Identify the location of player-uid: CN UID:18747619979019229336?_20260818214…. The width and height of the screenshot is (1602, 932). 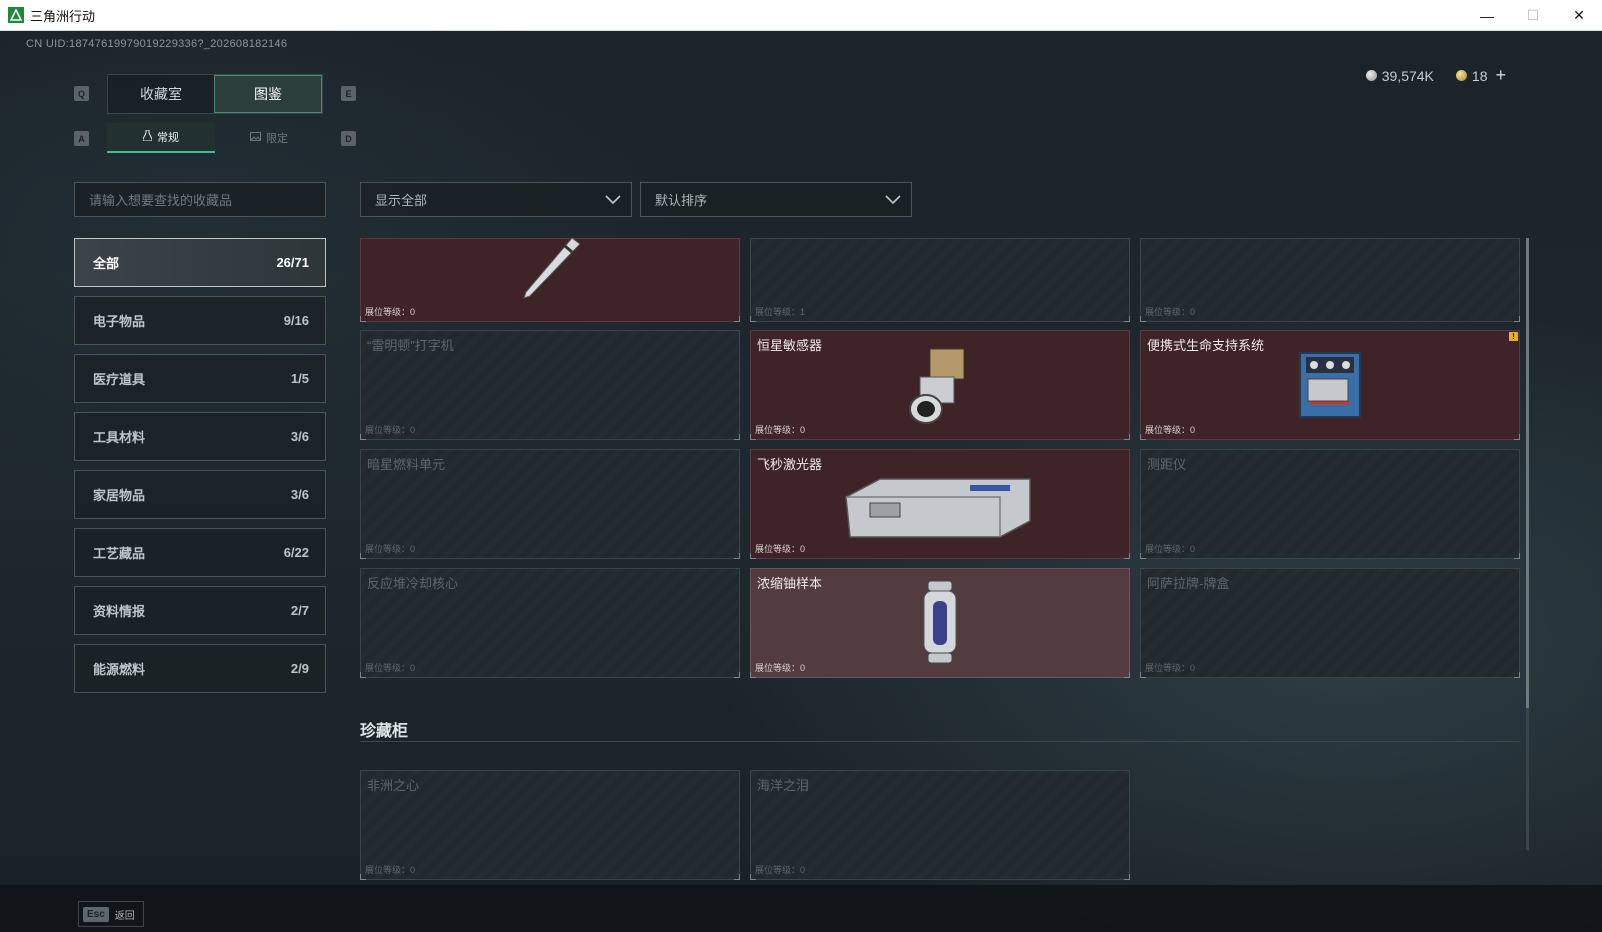
(157, 44).